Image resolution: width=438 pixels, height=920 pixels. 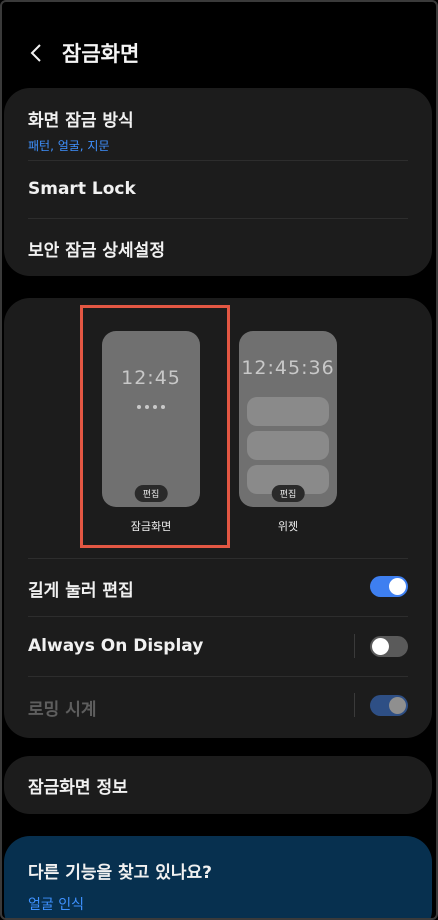 What do you see at coordinates (151, 526) in the screenshot?
I see `lockscreen-preview-caption: 잠금화면` at bounding box center [151, 526].